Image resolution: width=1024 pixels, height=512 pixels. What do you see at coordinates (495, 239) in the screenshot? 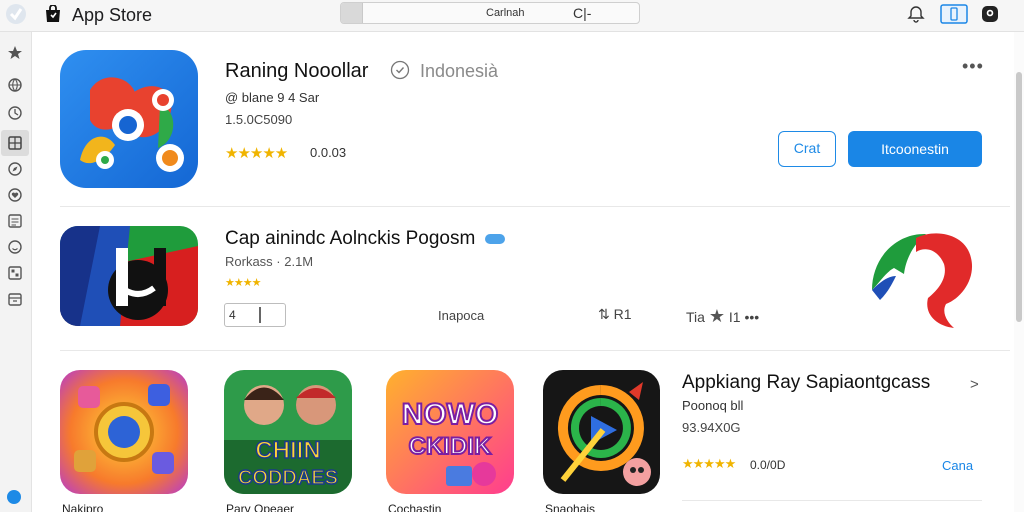
I see `row2-badge` at bounding box center [495, 239].